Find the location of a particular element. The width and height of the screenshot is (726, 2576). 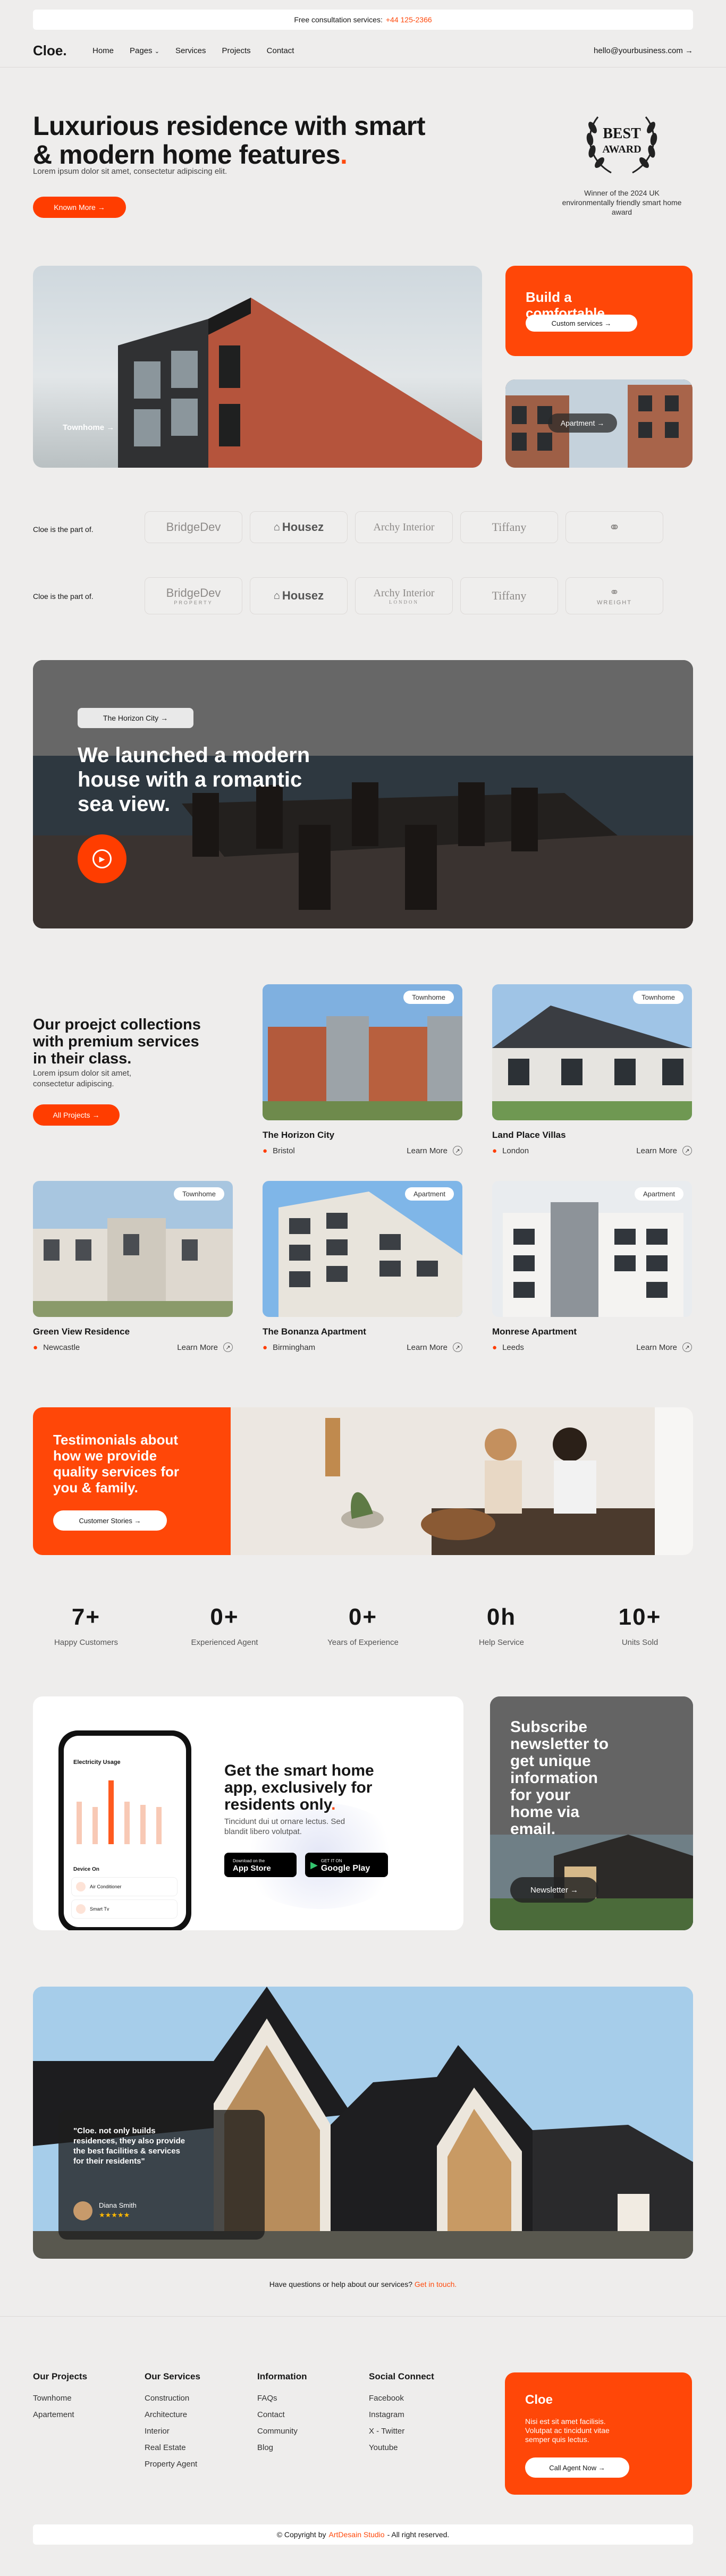

quote-author: Diana Smith is located at coordinates (118, 2205).